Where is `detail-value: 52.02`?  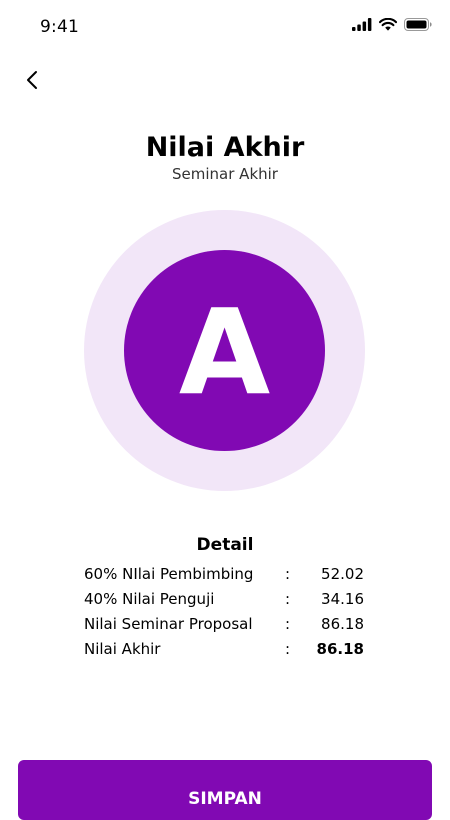 detail-value: 52.02 is located at coordinates (342, 574).